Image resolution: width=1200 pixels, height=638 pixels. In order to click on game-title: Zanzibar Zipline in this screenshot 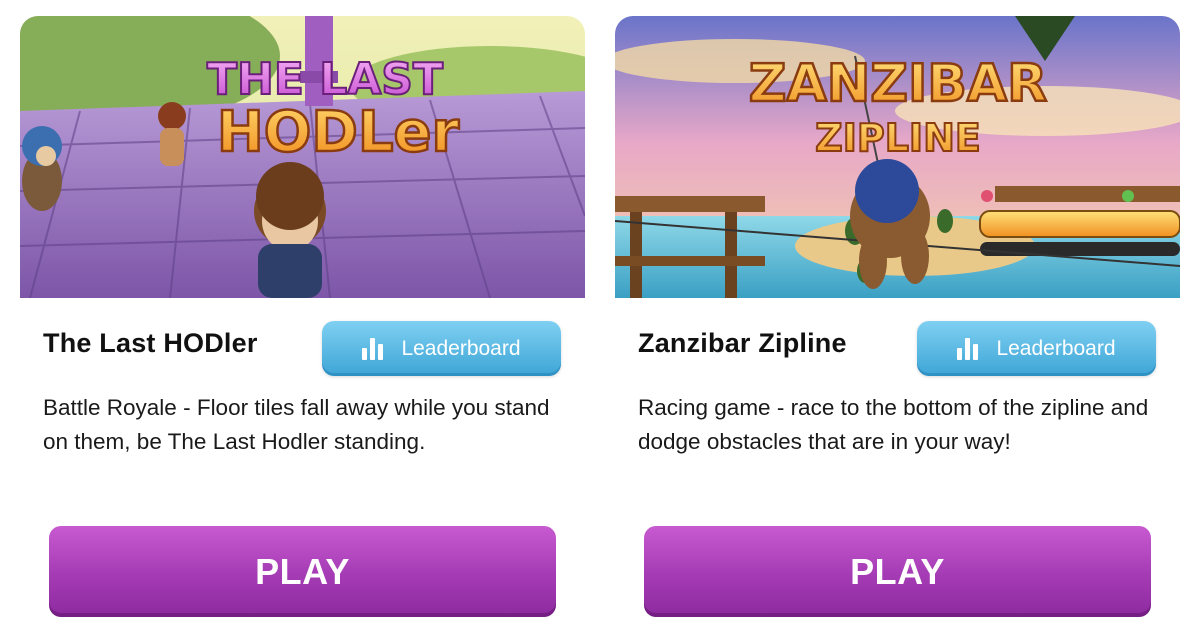, I will do `click(742, 343)`.